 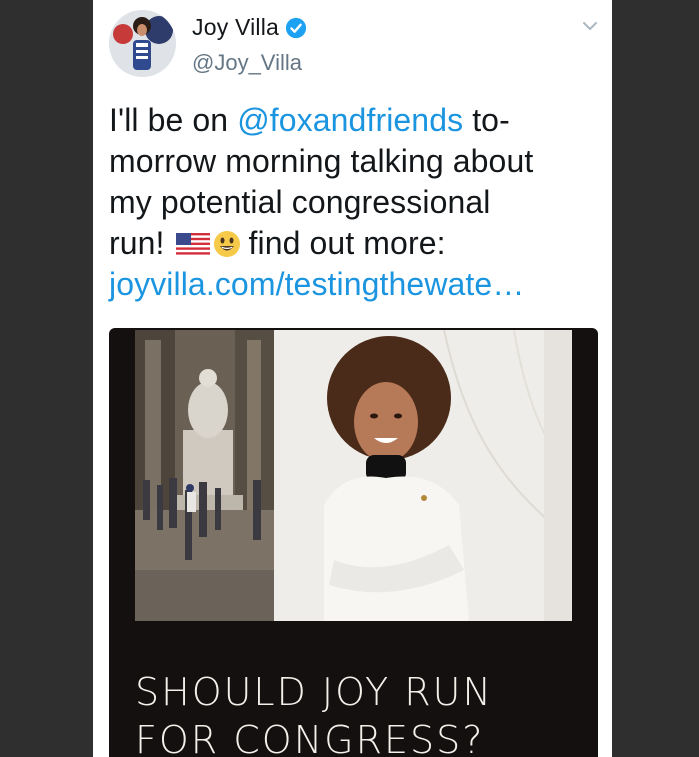 I want to click on name-row: Joy Villa, so click(x=249, y=27).